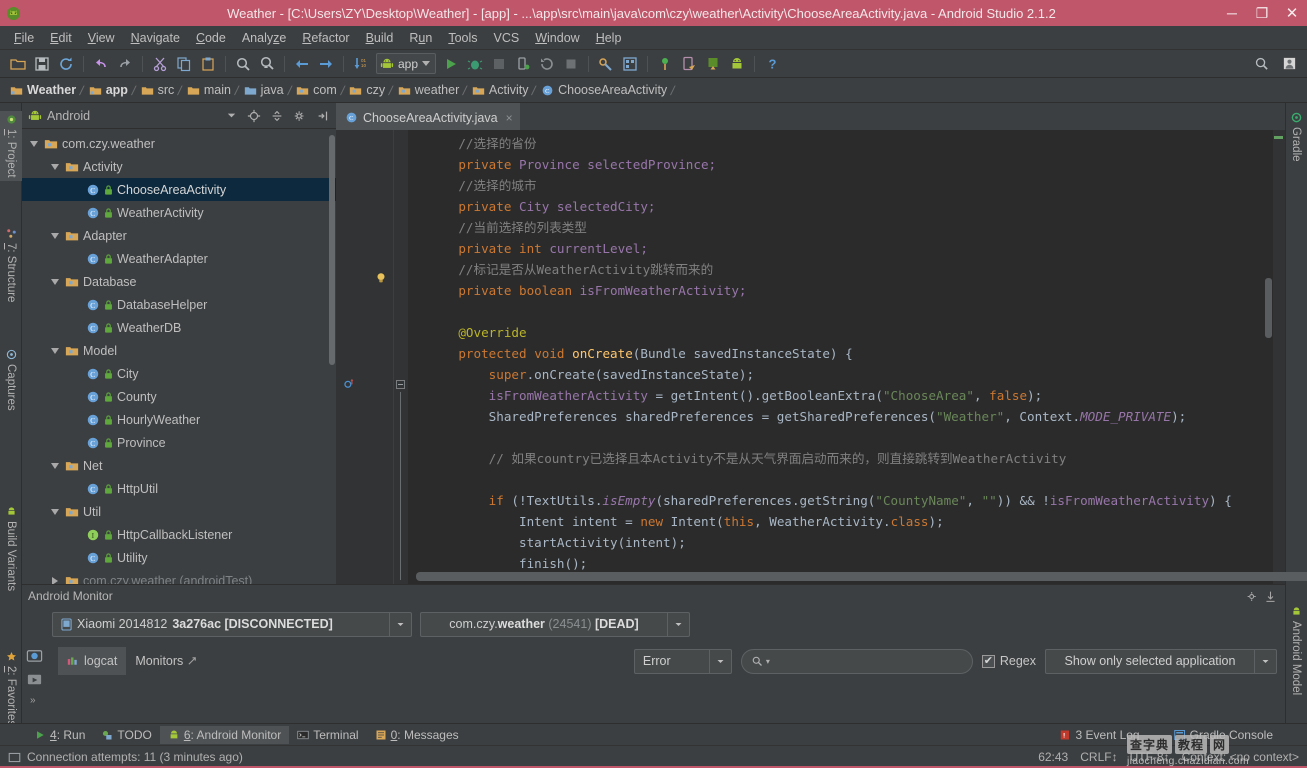  I want to click on bottom-tab-gradle-console: Gradle Console, so click(1223, 735).